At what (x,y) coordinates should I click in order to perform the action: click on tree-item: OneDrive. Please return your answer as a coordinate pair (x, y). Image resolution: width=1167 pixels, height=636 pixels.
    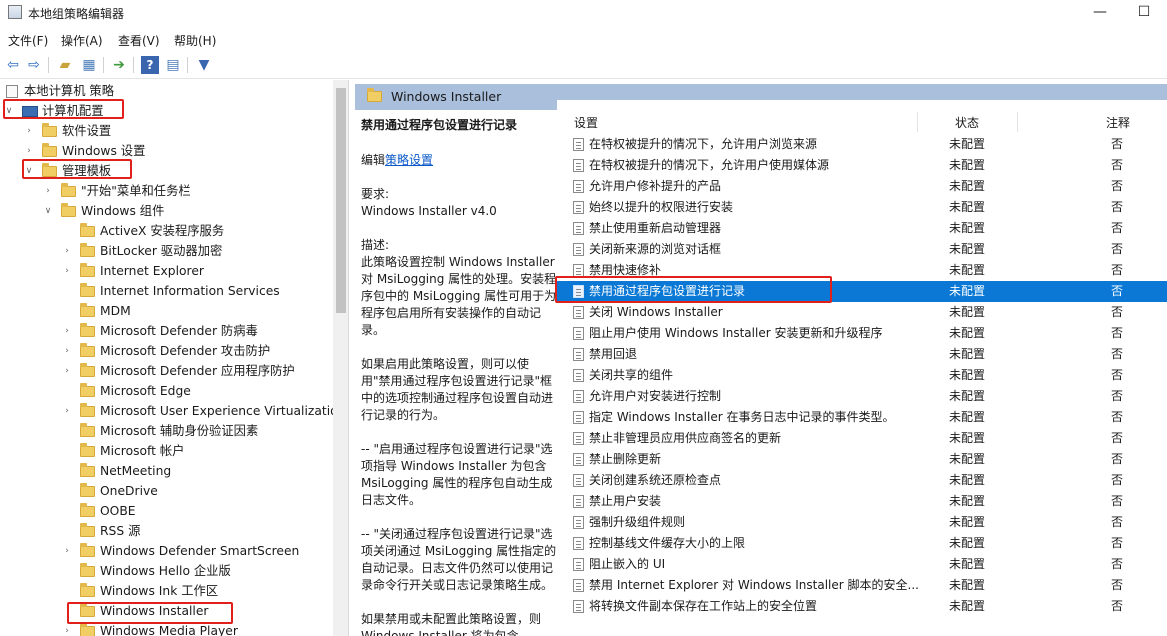
    Looking at the image, I should click on (166, 491).